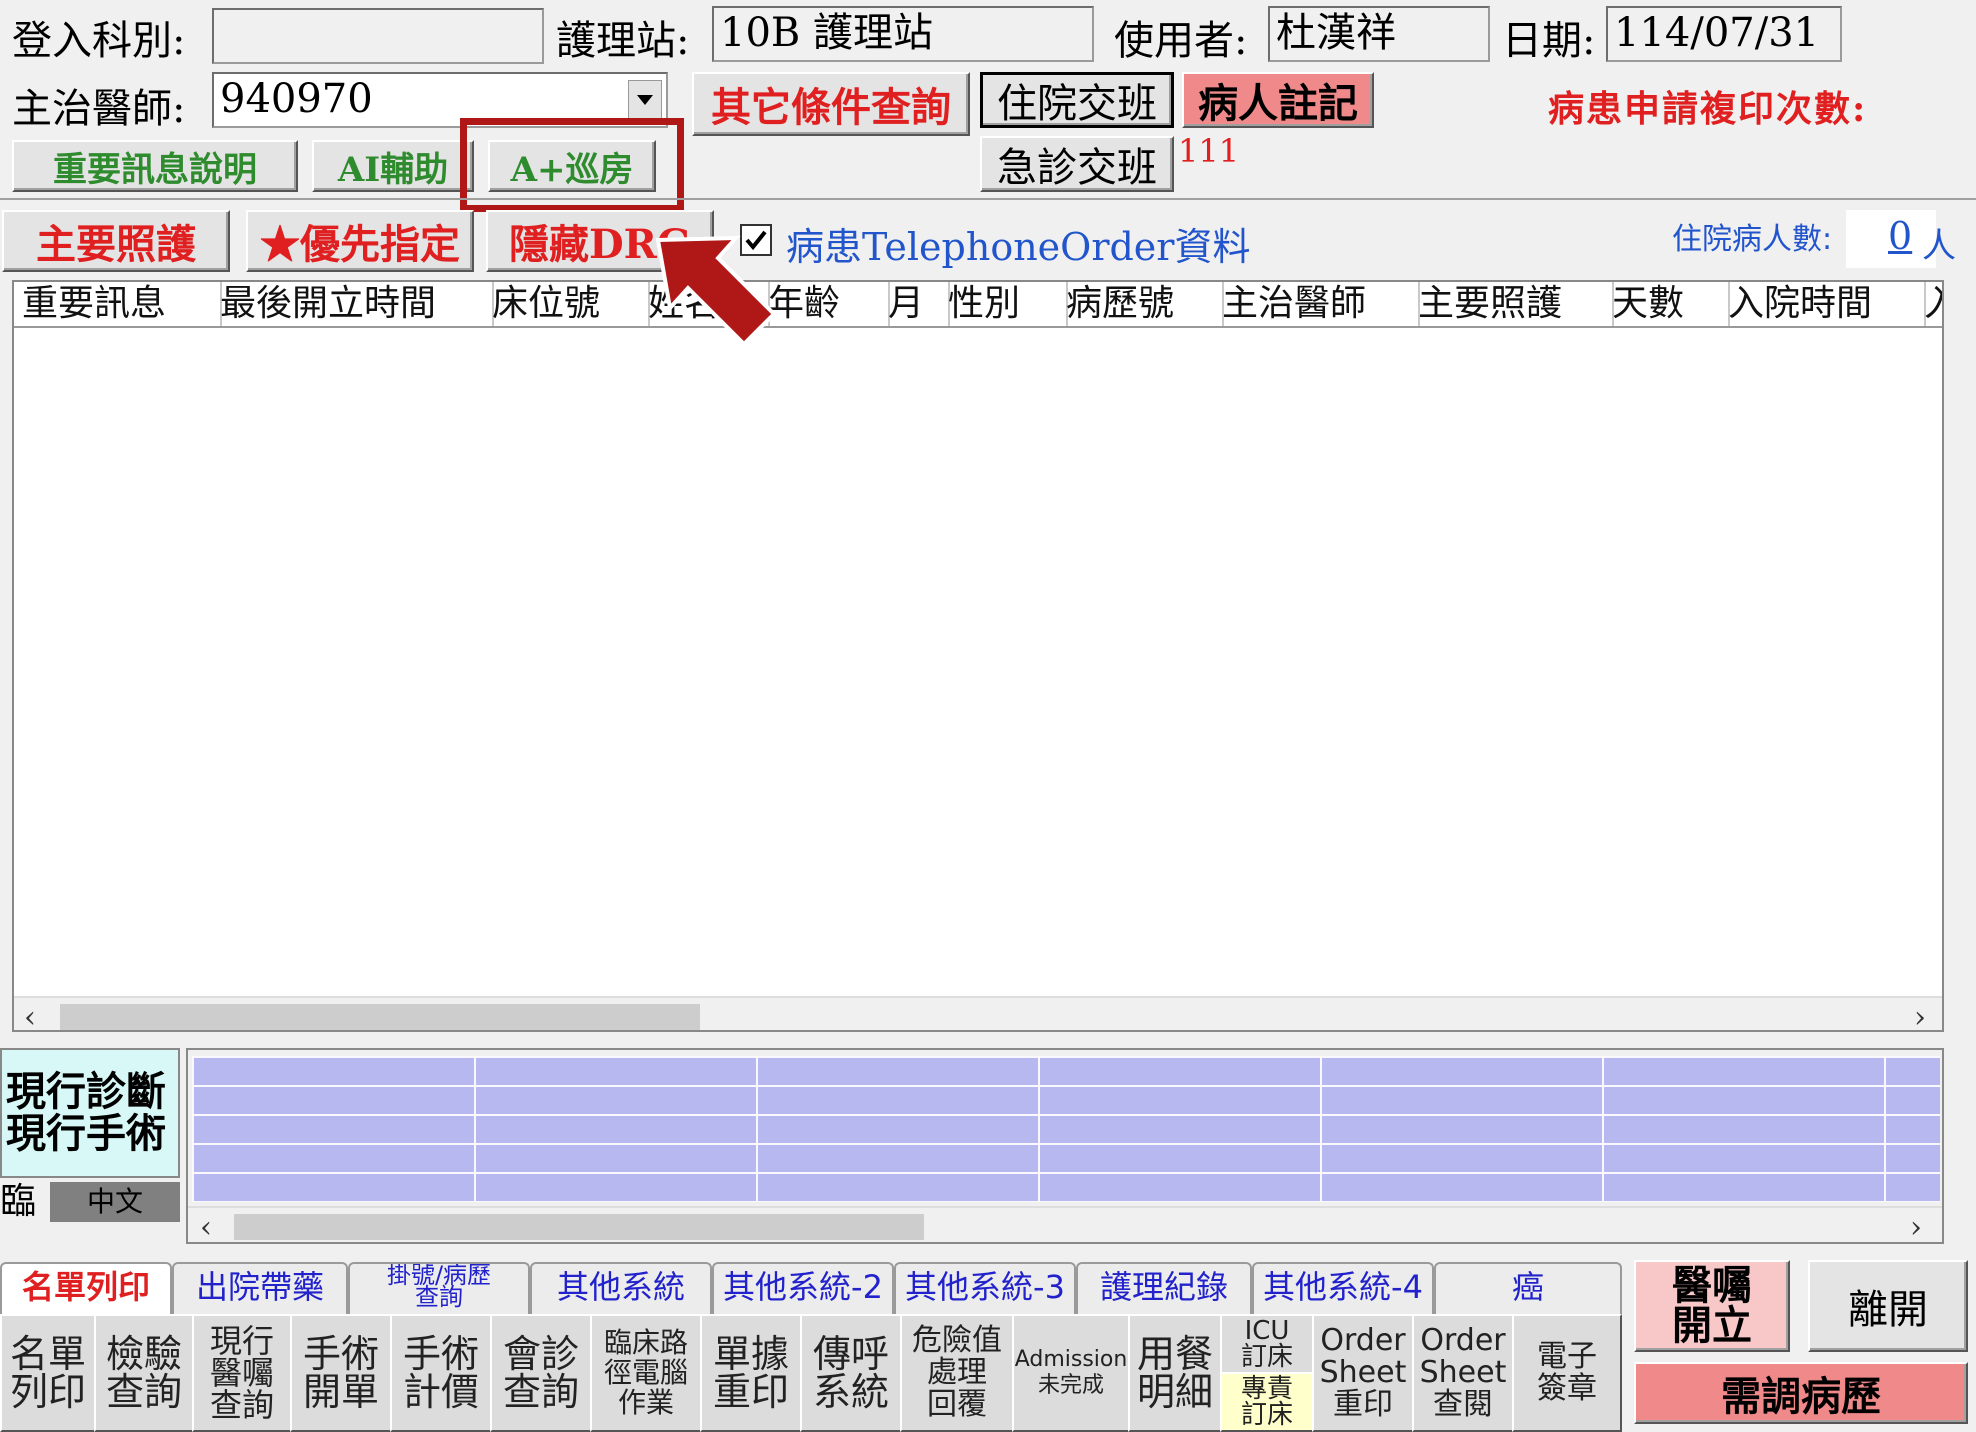 The image size is (1976, 1432). What do you see at coordinates (645, 100) in the screenshot?
I see `chevron-down-icon` at bounding box center [645, 100].